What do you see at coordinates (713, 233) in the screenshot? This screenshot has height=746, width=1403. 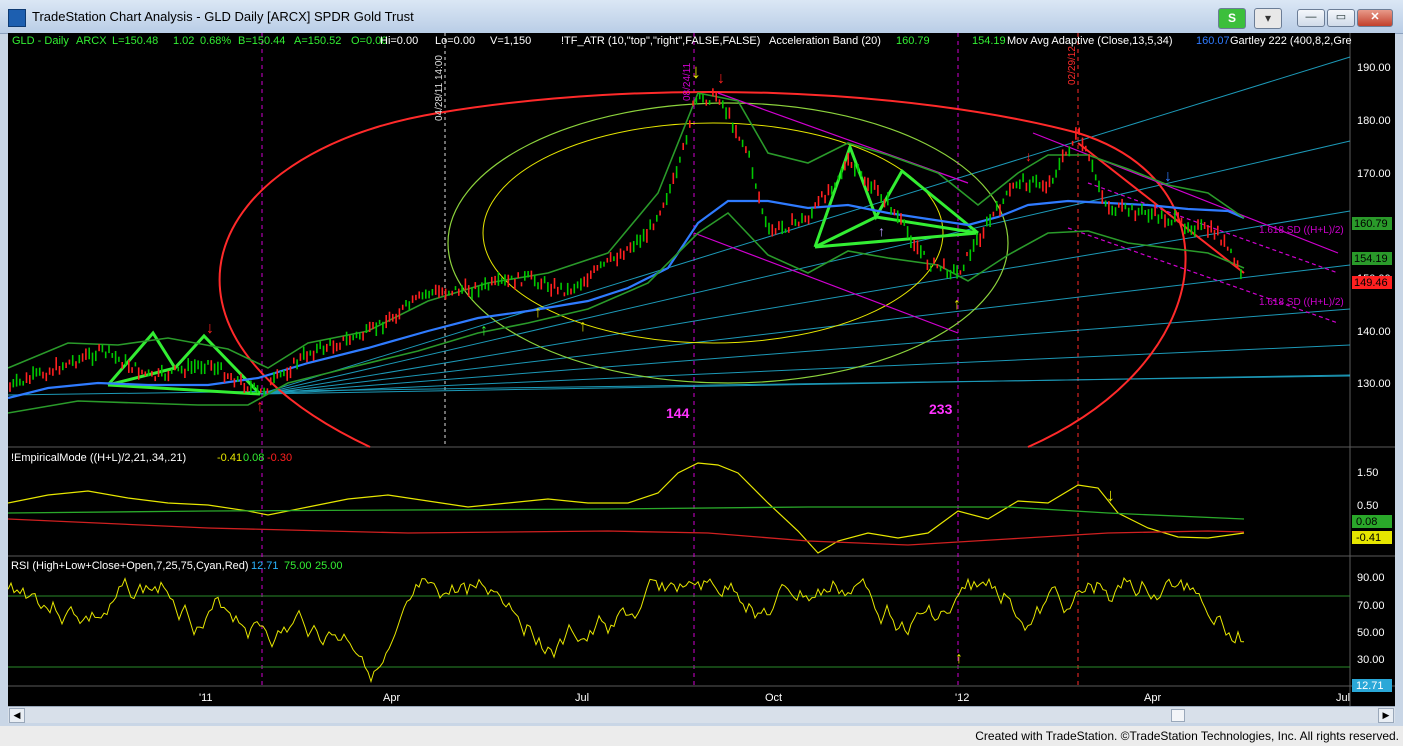 I see `yellow-ellipse` at bounding box center [713, 233].